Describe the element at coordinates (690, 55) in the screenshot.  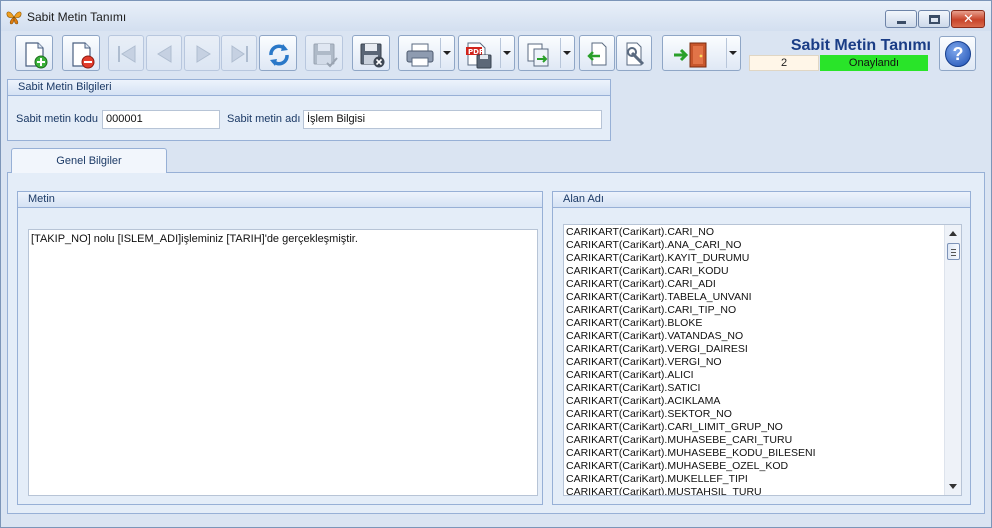
I see `exit-icon` at that location.